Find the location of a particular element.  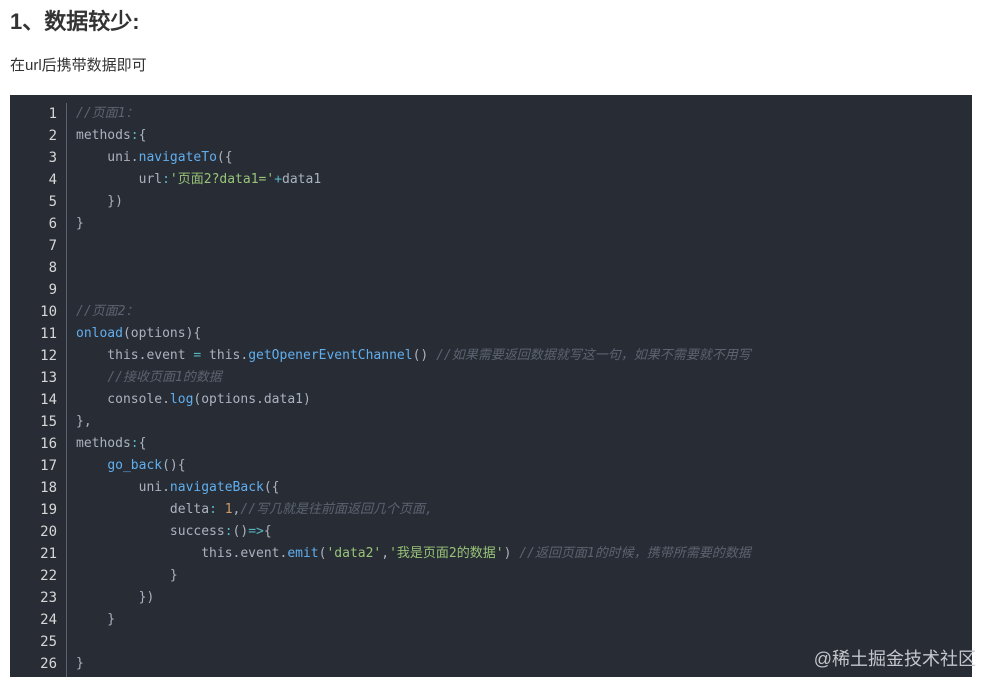

code-token: log is located at coordinates (181, 399).